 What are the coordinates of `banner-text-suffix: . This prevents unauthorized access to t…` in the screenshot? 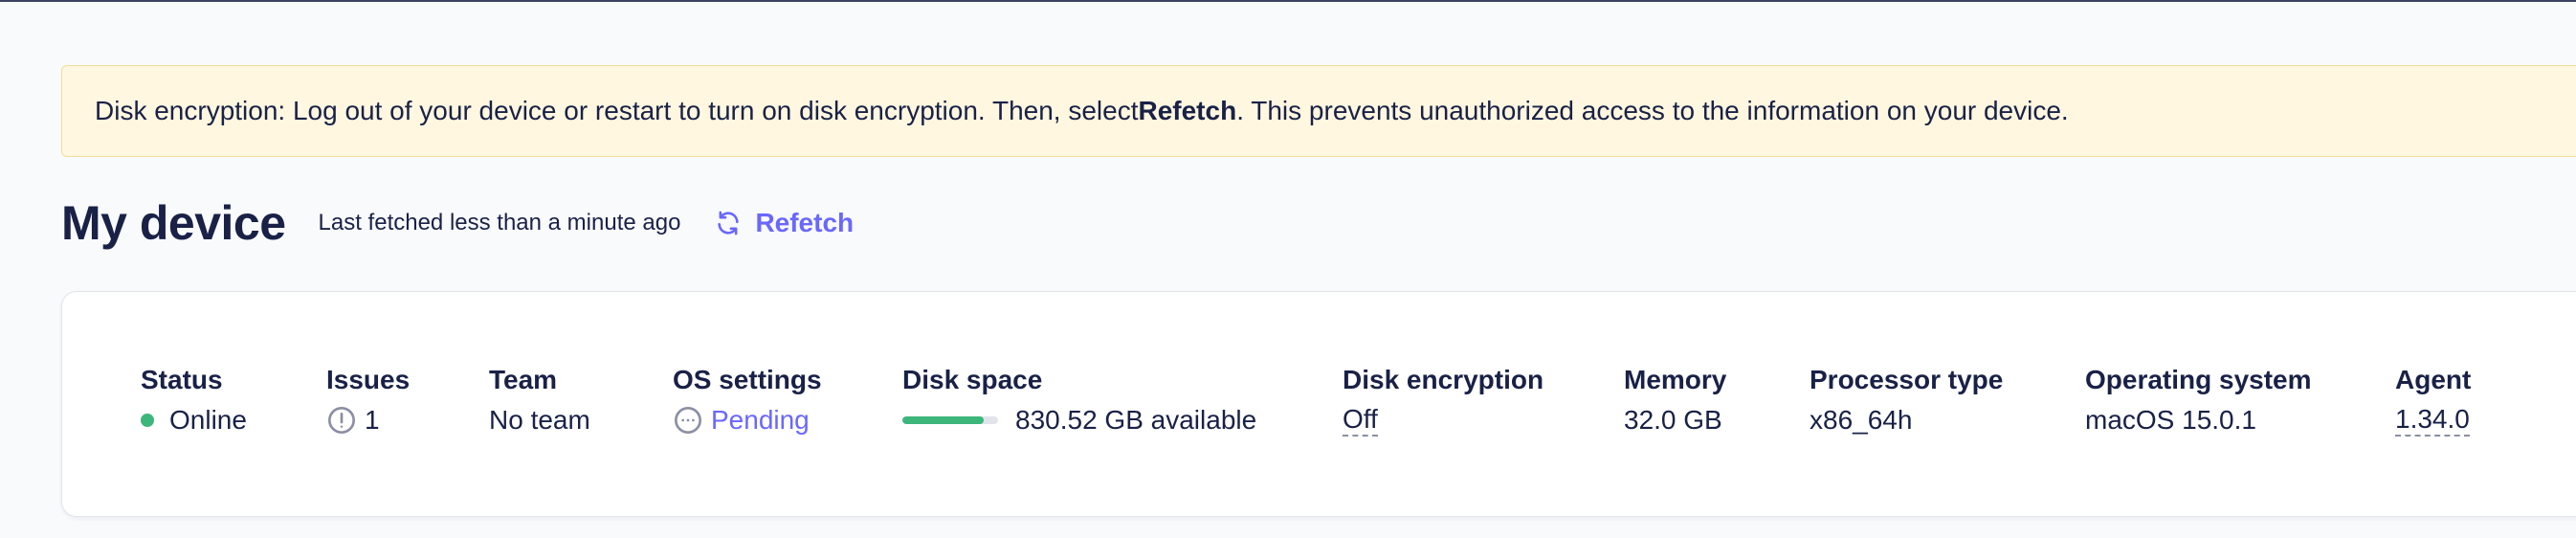 It's located at (1652, 110).